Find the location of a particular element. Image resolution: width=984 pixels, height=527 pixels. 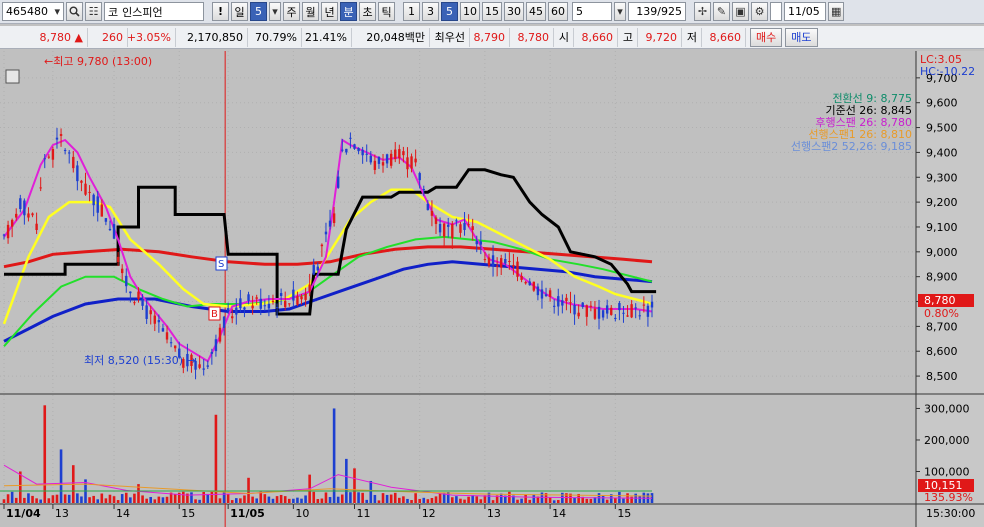

period-label: 일 is located at coordinates (239, 12).